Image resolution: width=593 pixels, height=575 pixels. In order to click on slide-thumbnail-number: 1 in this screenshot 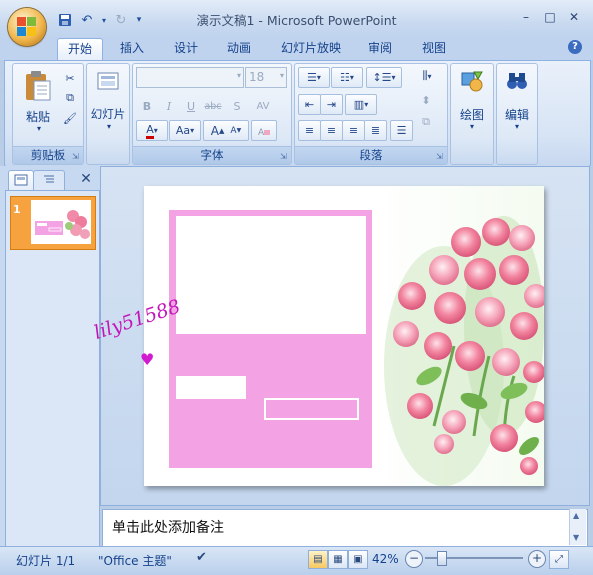, I will do `click(17, 209)`.